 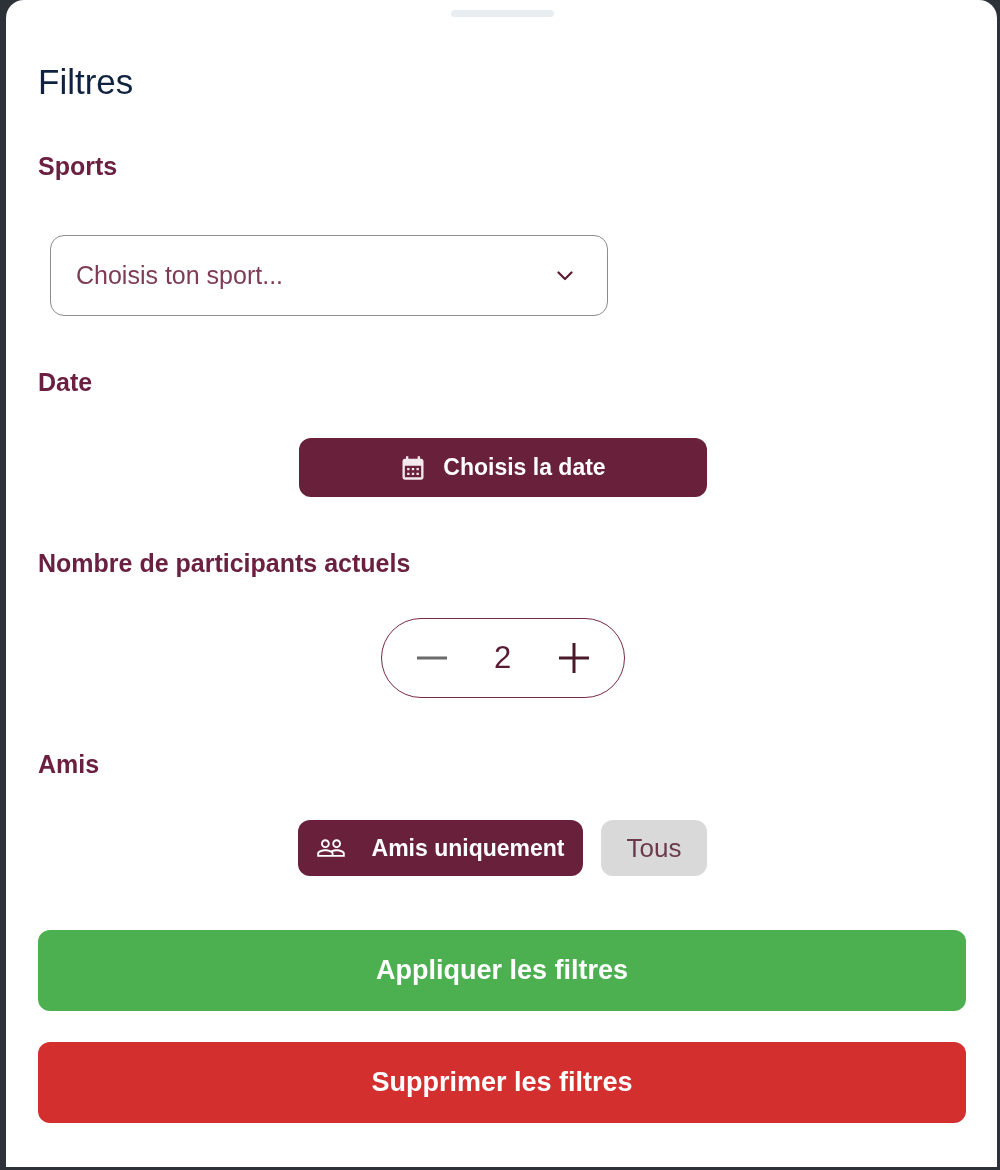 I want to click on section-label: Date, so click(x=65, y=382).